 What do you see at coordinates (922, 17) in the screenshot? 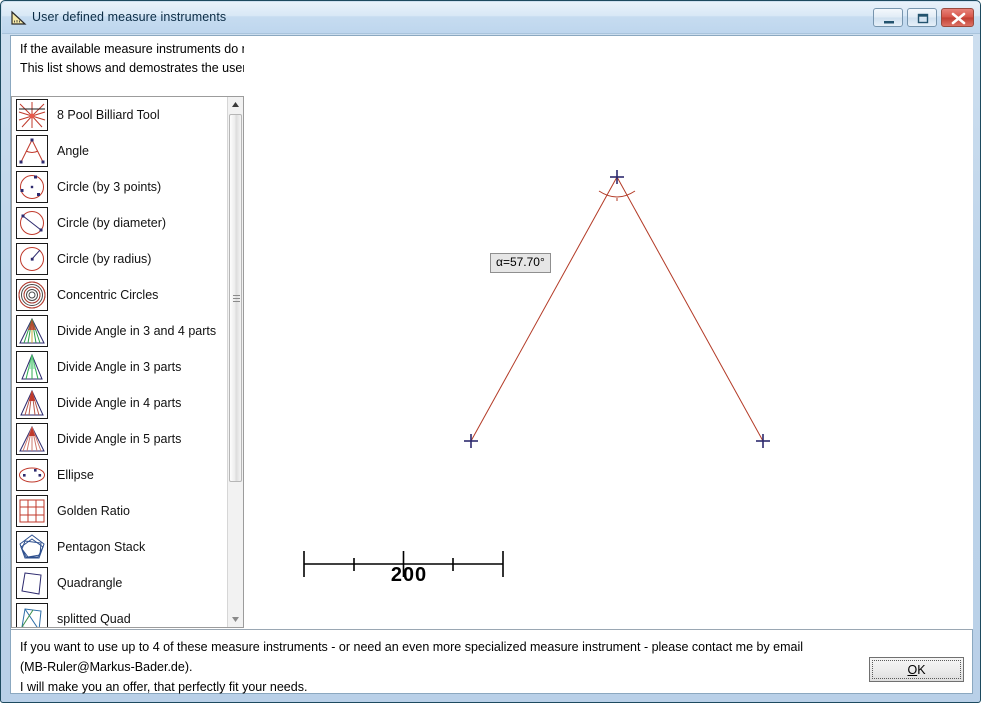
I see `maximize-button` at bounding box center [922, 17].